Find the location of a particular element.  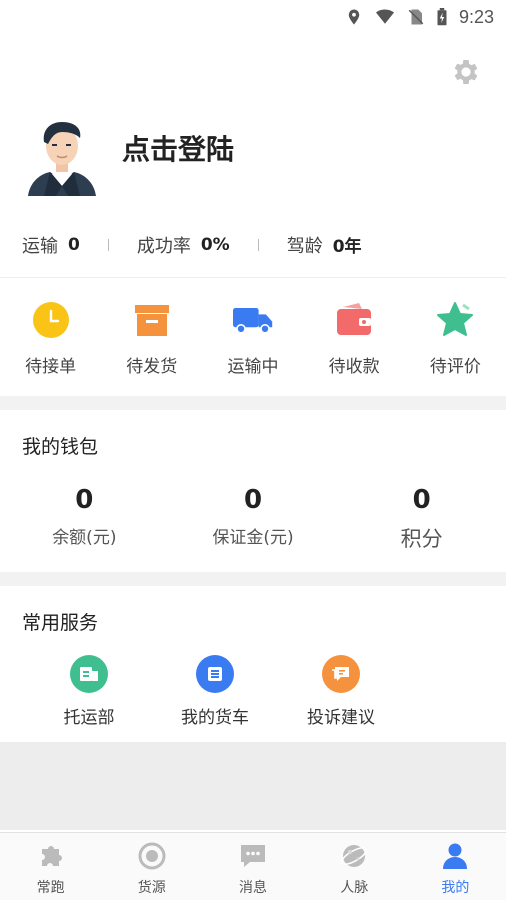

stat-success-rate: 成功率 0% is located at coordinates (183, 245).